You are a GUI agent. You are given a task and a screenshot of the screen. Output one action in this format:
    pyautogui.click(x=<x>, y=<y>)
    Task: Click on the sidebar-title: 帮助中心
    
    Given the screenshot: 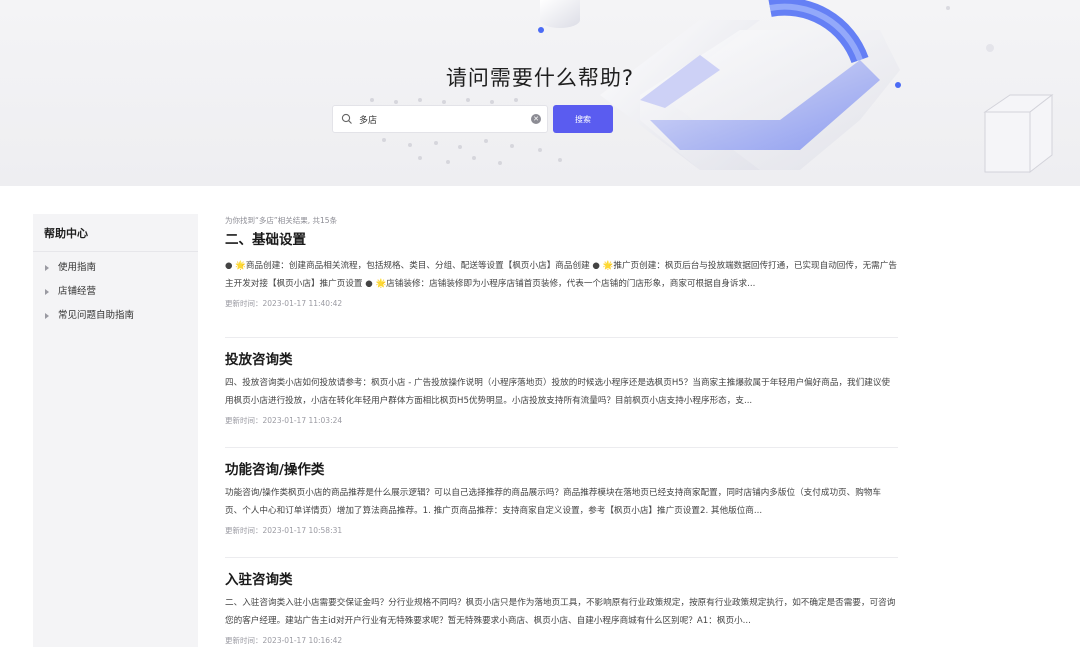 What is the action you would take?
    pyautogui.click(x=115, y=233)
    